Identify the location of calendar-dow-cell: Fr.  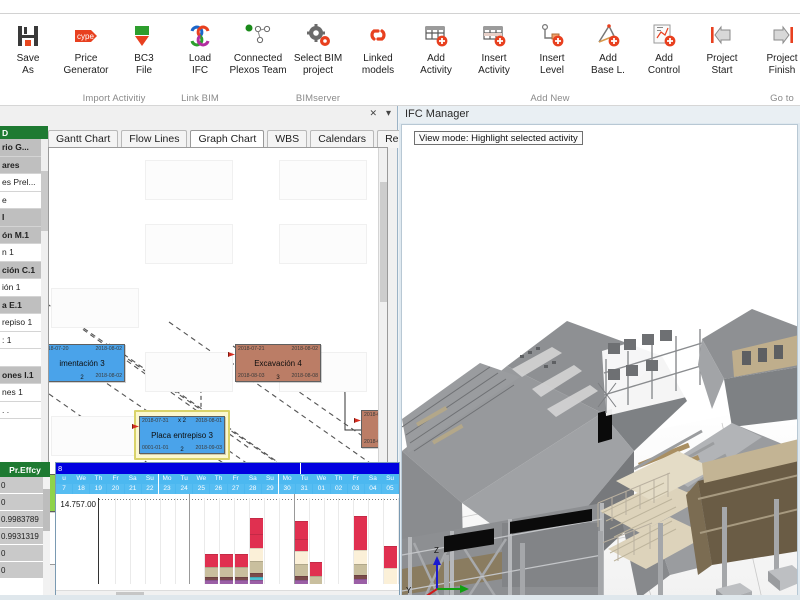
(356, 479).